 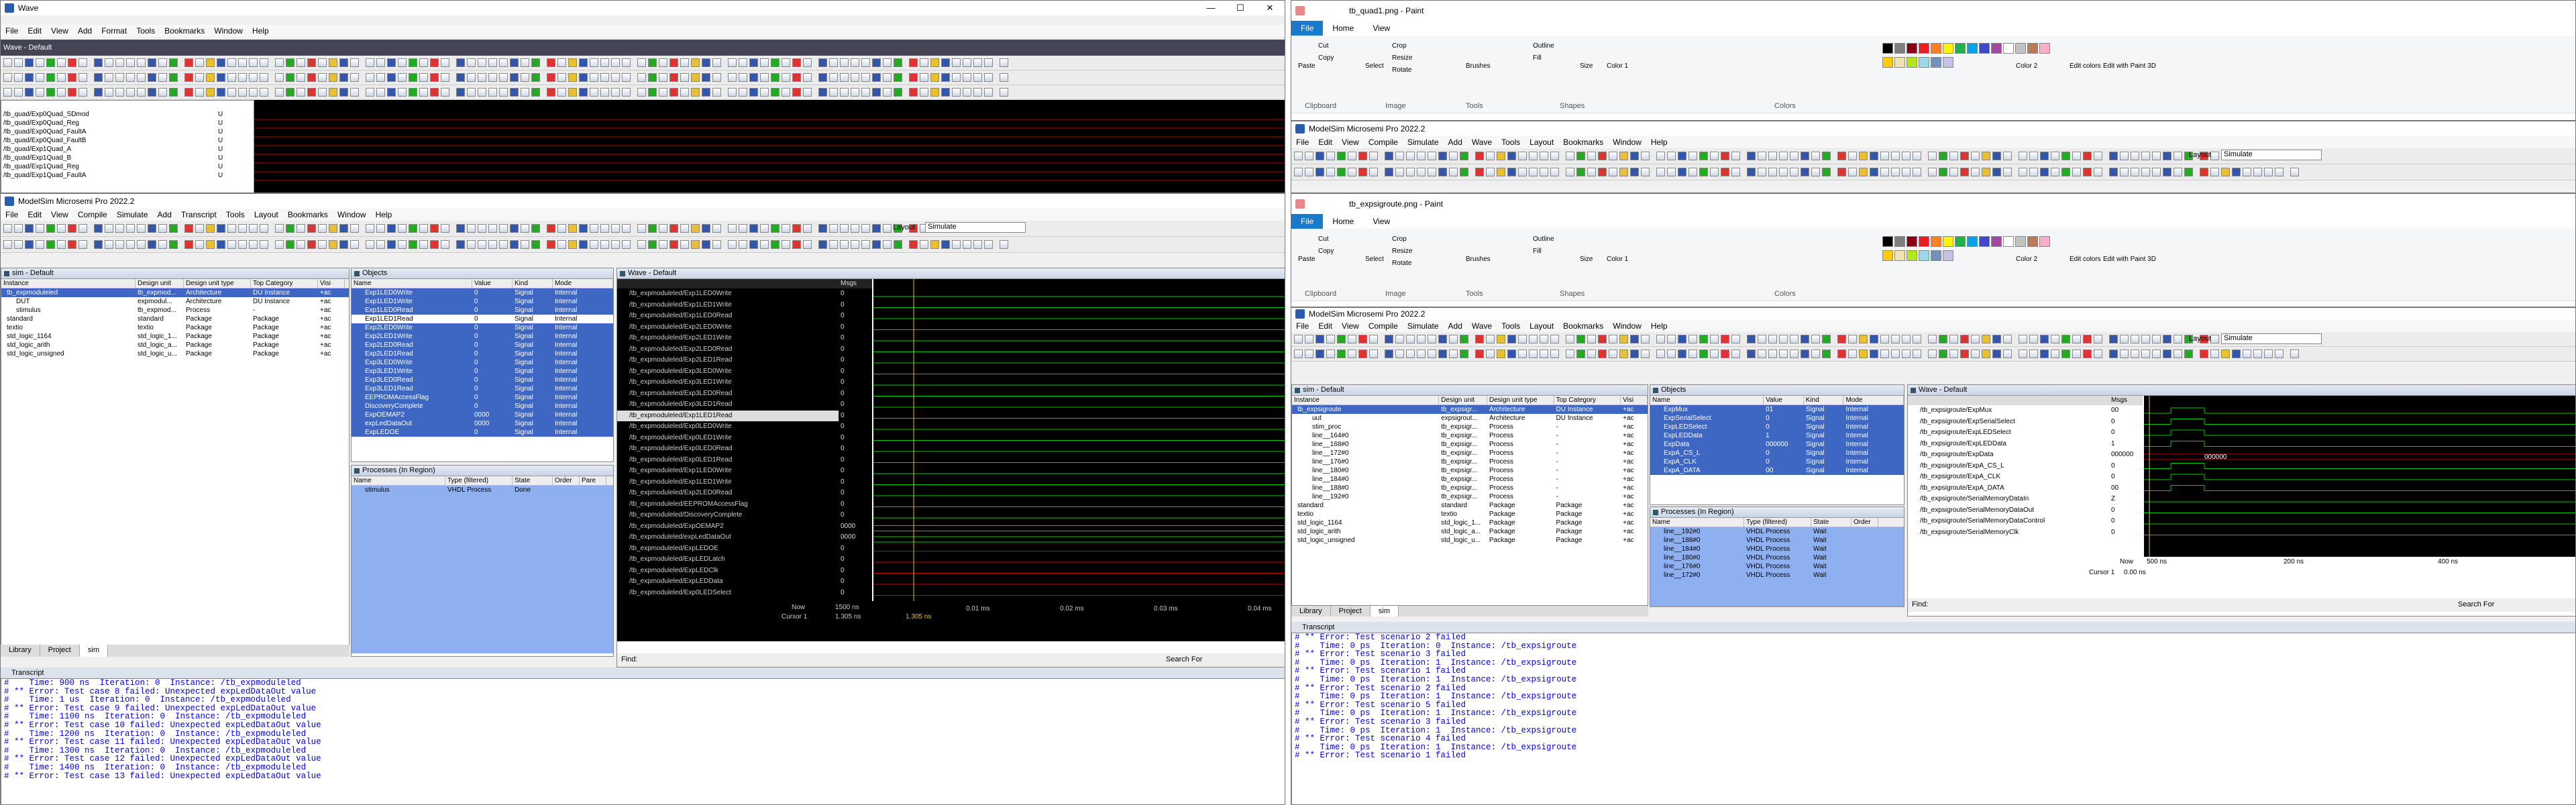 What do you see at coordinates (482, 362) in the screenshot?
I see `object-row: Exp3LED0Write 0 Signal Internal` at bounding box center [482, 362].